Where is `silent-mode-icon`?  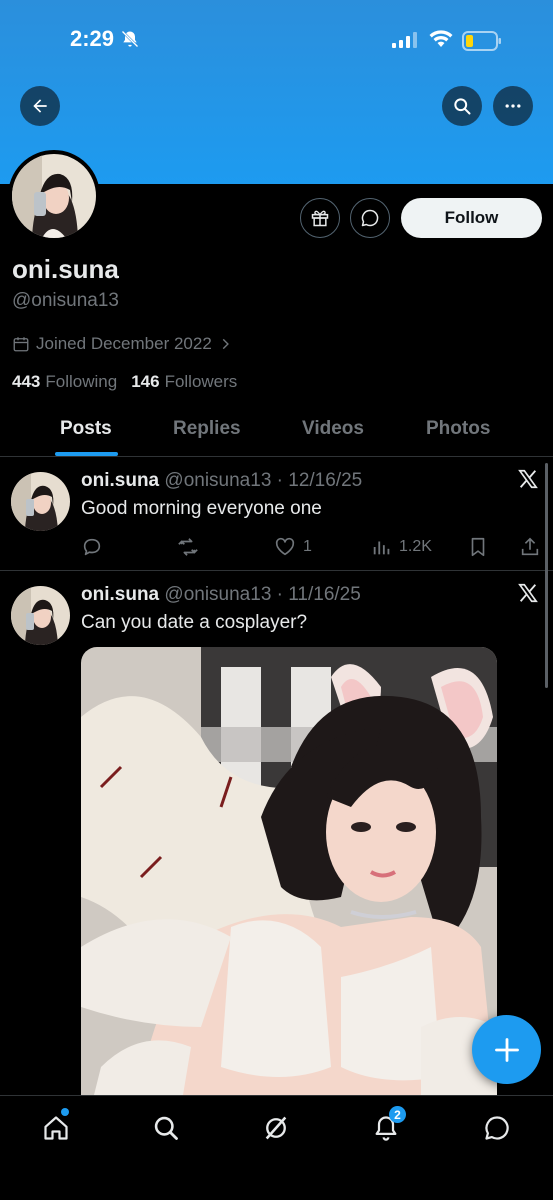 silent-mode-icon is located at coordinates (130, 41).